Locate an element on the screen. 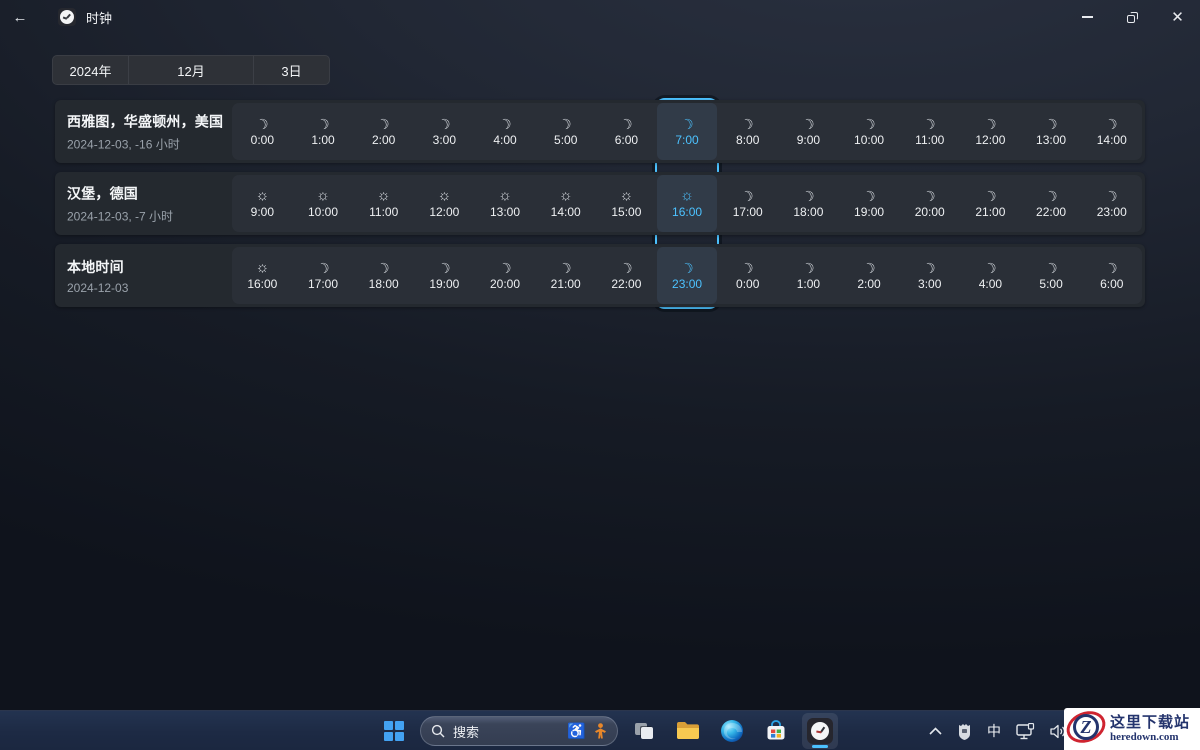 Image resolution: width=1200 pixels, height=750 pixels. year-select: 2024年 is located at coordinates (90, 70).